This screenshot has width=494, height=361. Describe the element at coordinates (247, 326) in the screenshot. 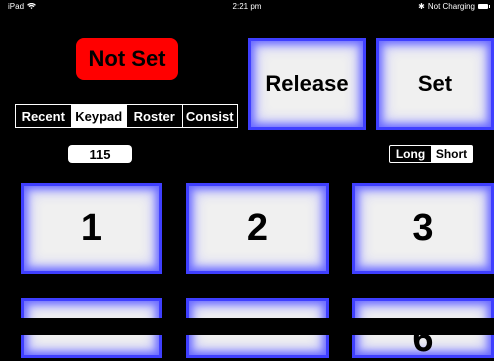

I see `bottom-overlay` at that location.